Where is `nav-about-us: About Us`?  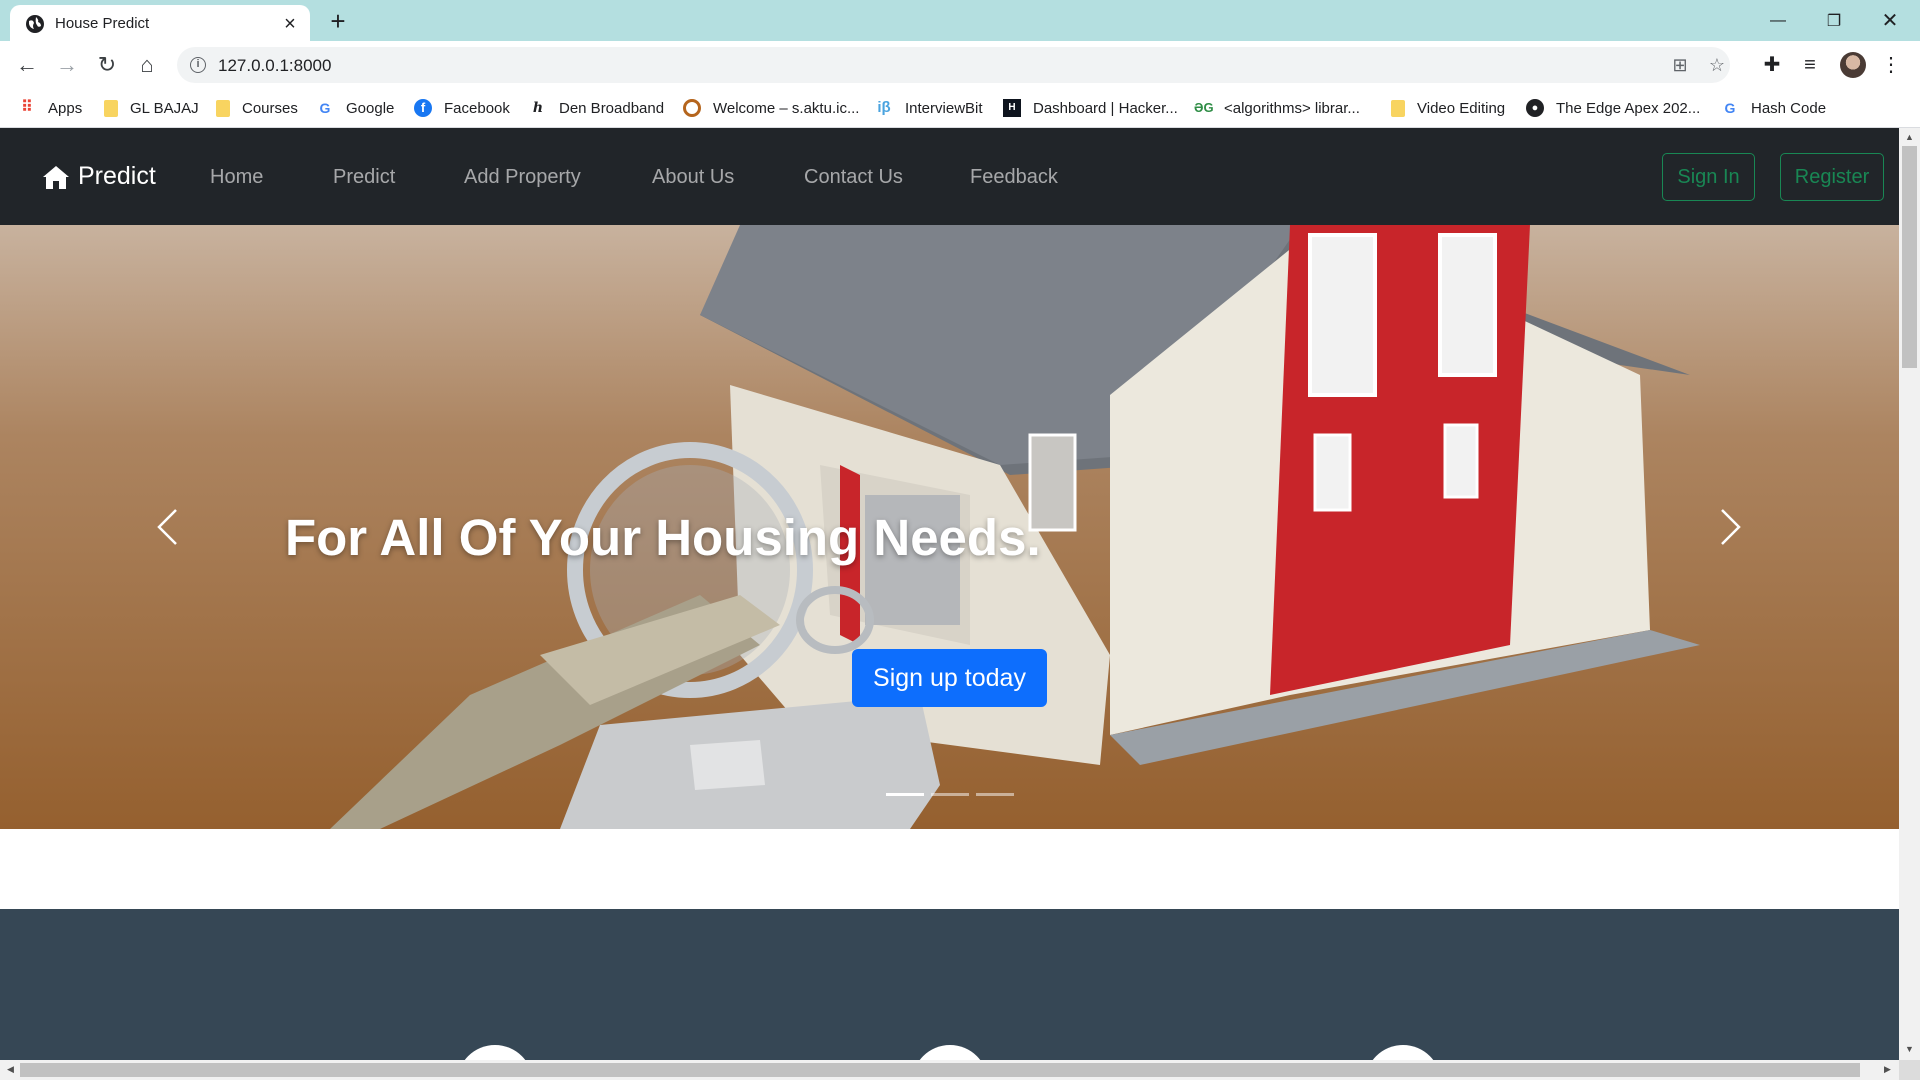
nav-about-us: About Us is located at coordinates (693, 177).